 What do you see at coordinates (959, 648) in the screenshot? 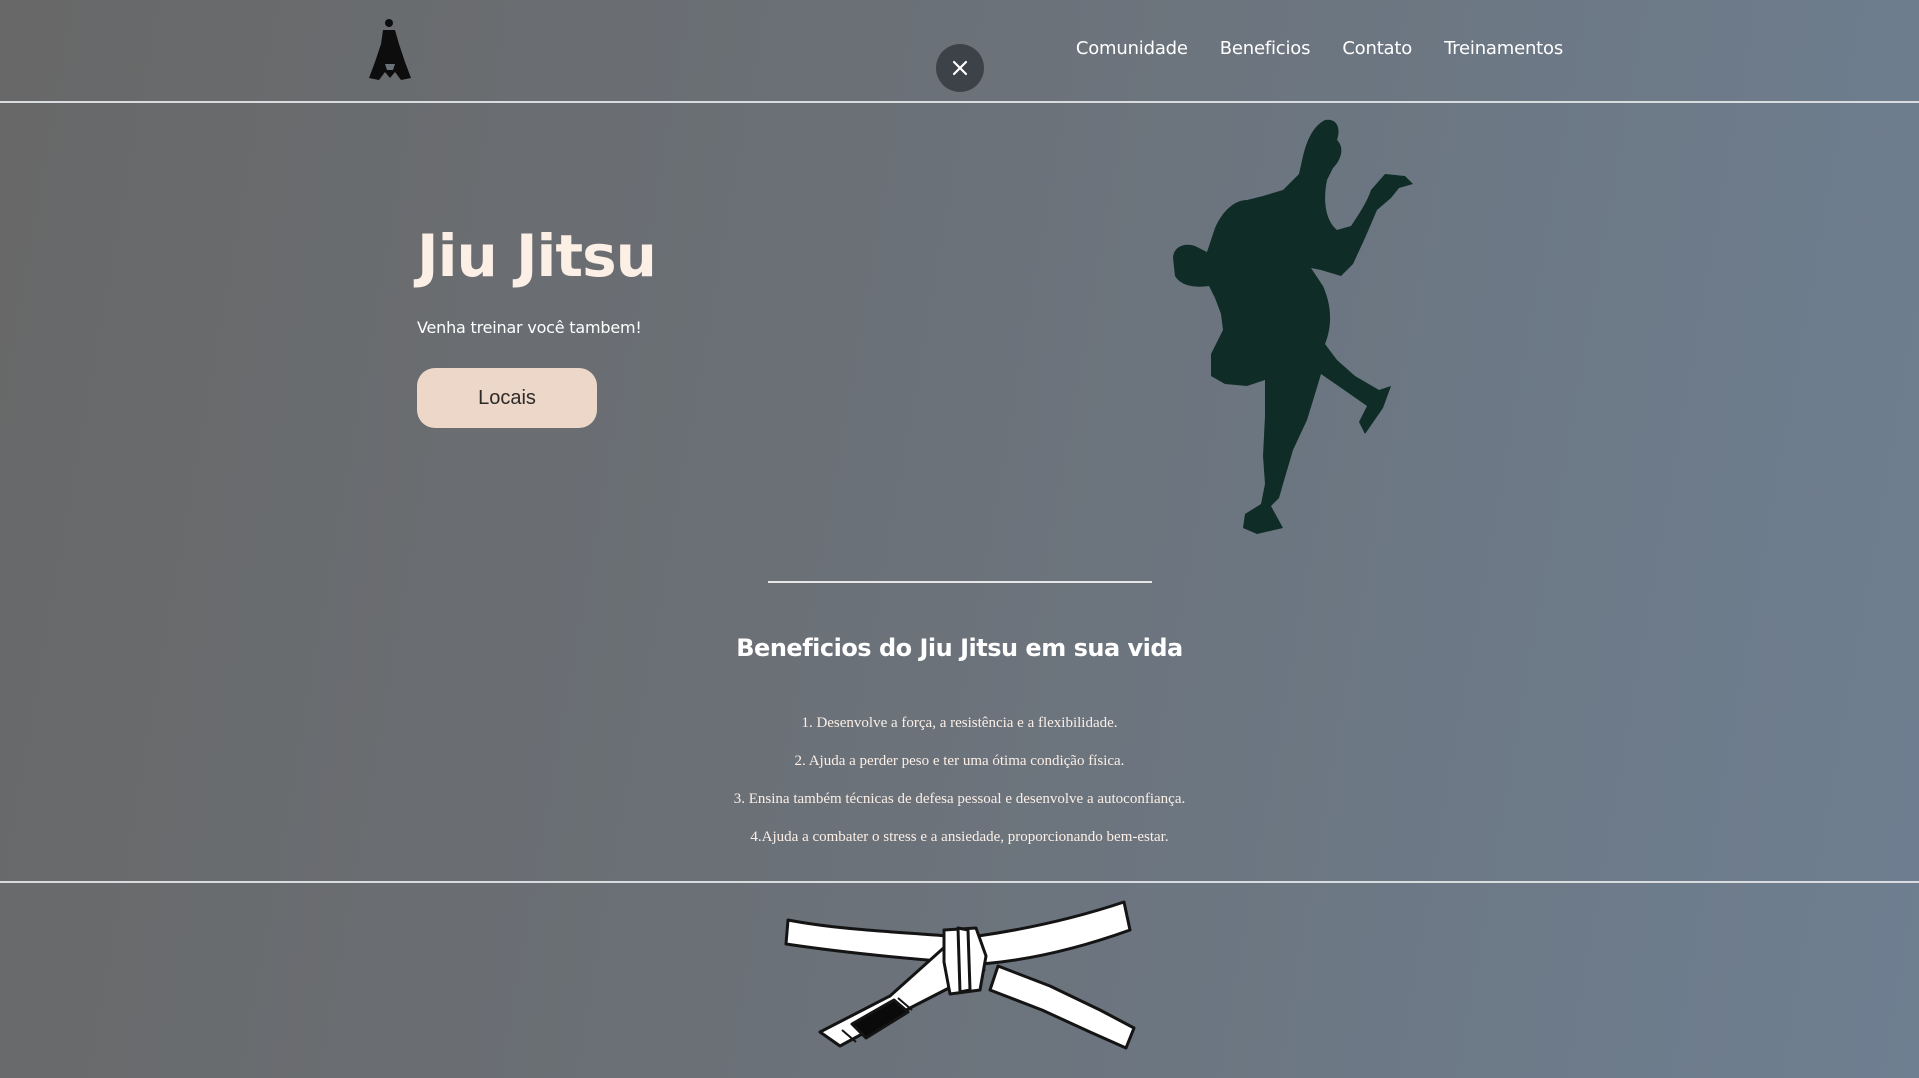
I see `benefits-title: Beneficios do Jiu Jitsu em sua vida` at bounding box center [959, 648].